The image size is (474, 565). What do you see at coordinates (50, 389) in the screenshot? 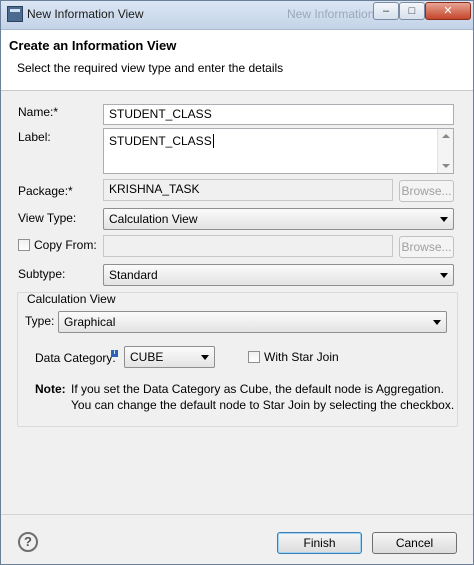
I see `note-label: Note:` at bounding box center [50, 389].